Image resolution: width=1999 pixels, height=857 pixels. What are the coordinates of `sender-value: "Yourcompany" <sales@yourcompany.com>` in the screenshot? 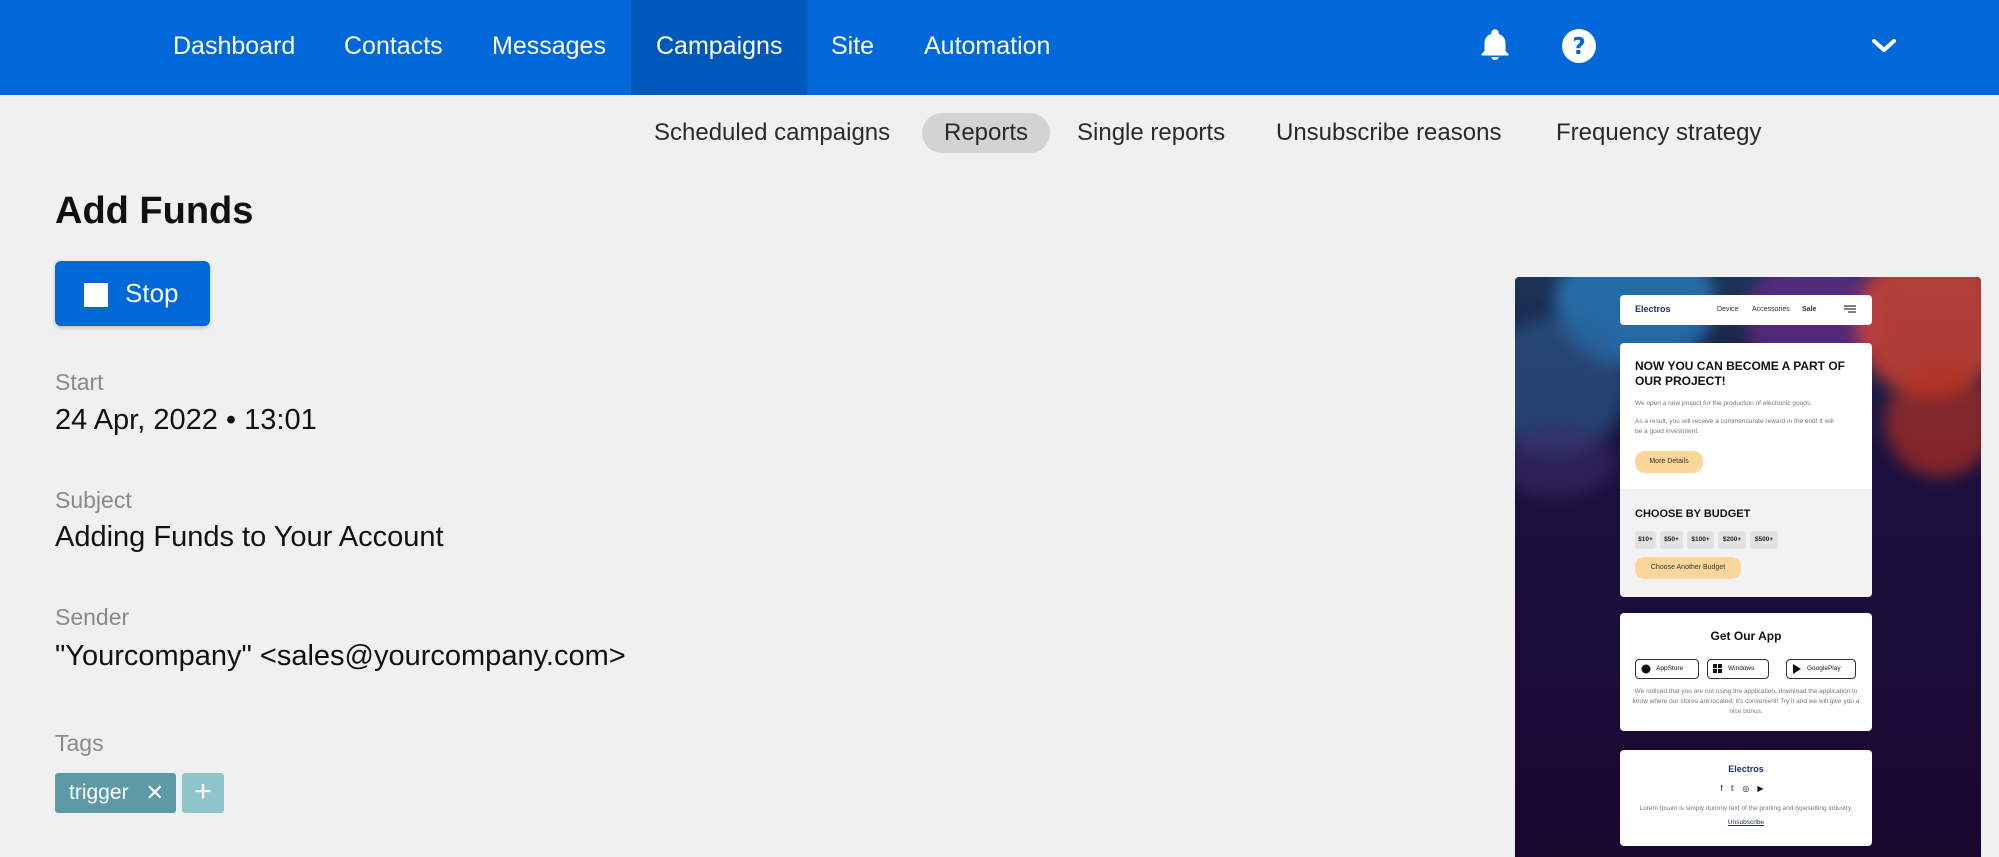 It's located at (340, 656).